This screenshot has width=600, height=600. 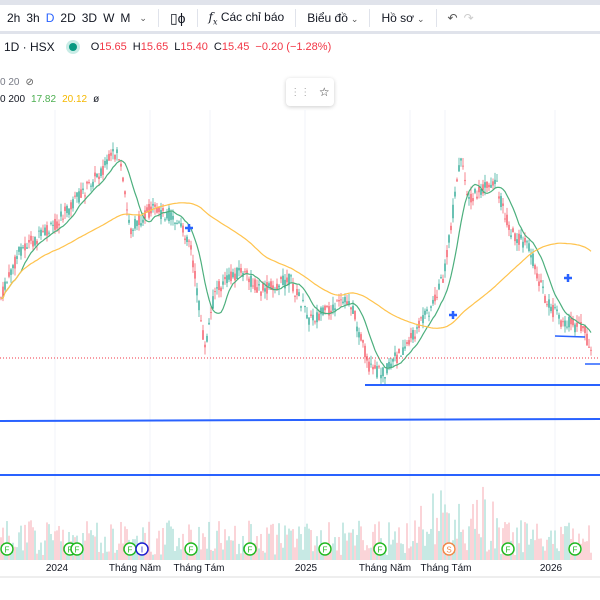 I want to click on chart-type-button: Biểu đồ ⌄, so click(x=332, y=18).